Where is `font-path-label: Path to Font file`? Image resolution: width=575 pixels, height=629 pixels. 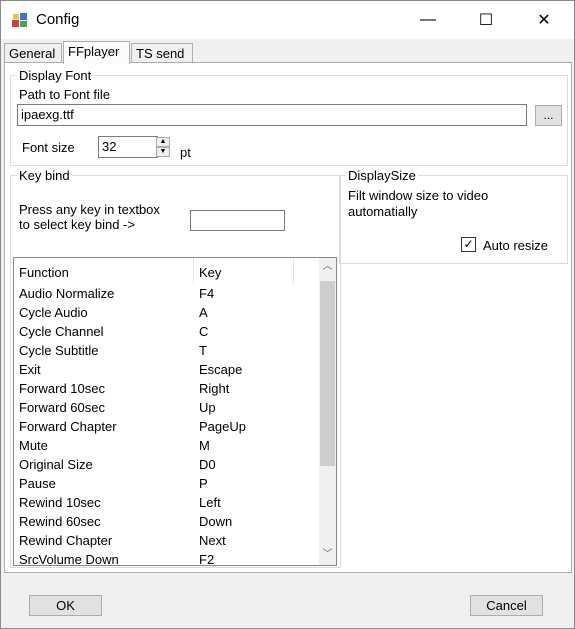
font-path-label: Path to Font file is located at coordinates (65, 94).